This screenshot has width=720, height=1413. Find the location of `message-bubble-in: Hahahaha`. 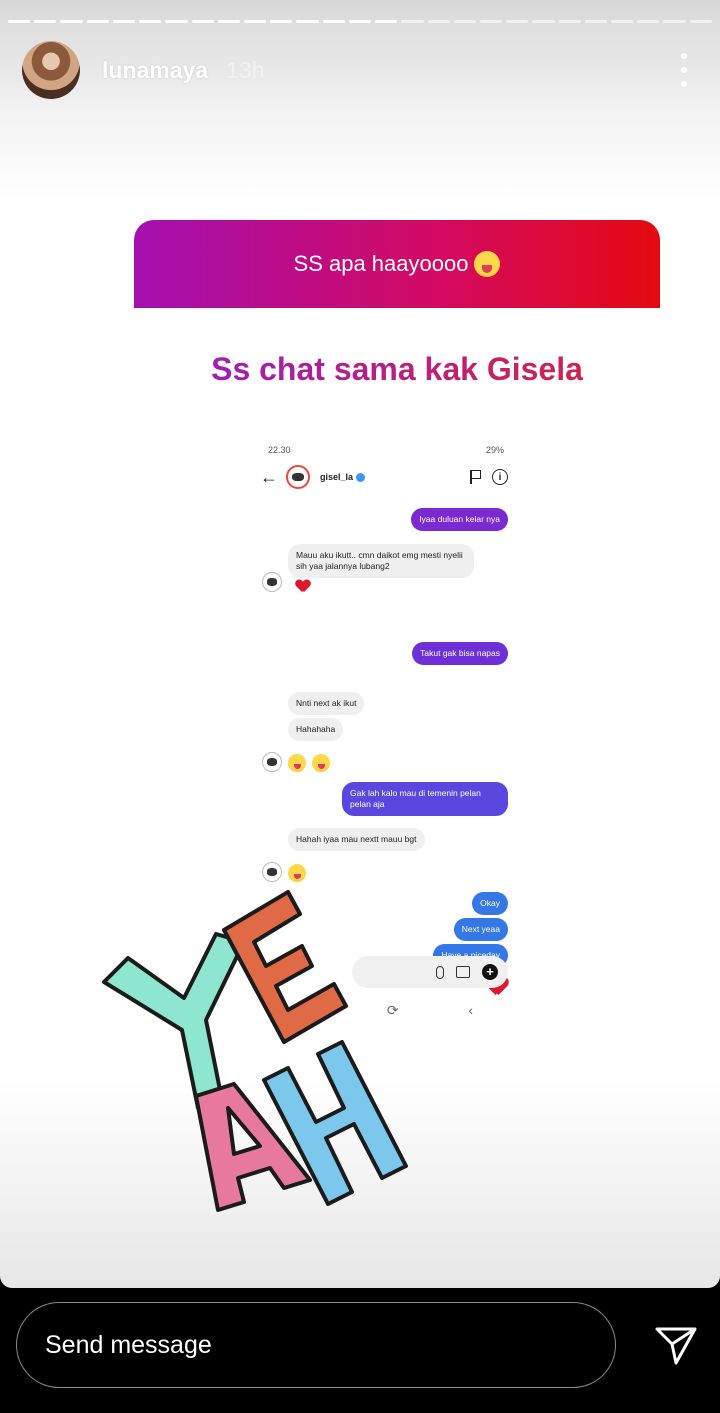

message-bubble-in: Hahahaha is located at coordinates (316, 729).